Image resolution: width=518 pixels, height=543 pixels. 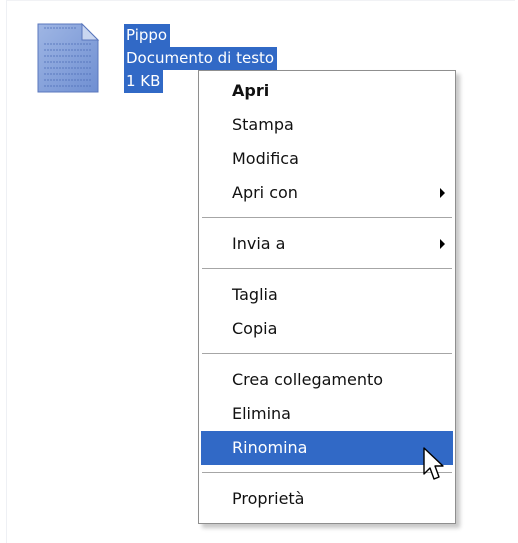 What do you see at coordinates (265, 192) in the screenshot?
I see `menu-item-open-with-label: Apri con` at bounding box center [265, 192].